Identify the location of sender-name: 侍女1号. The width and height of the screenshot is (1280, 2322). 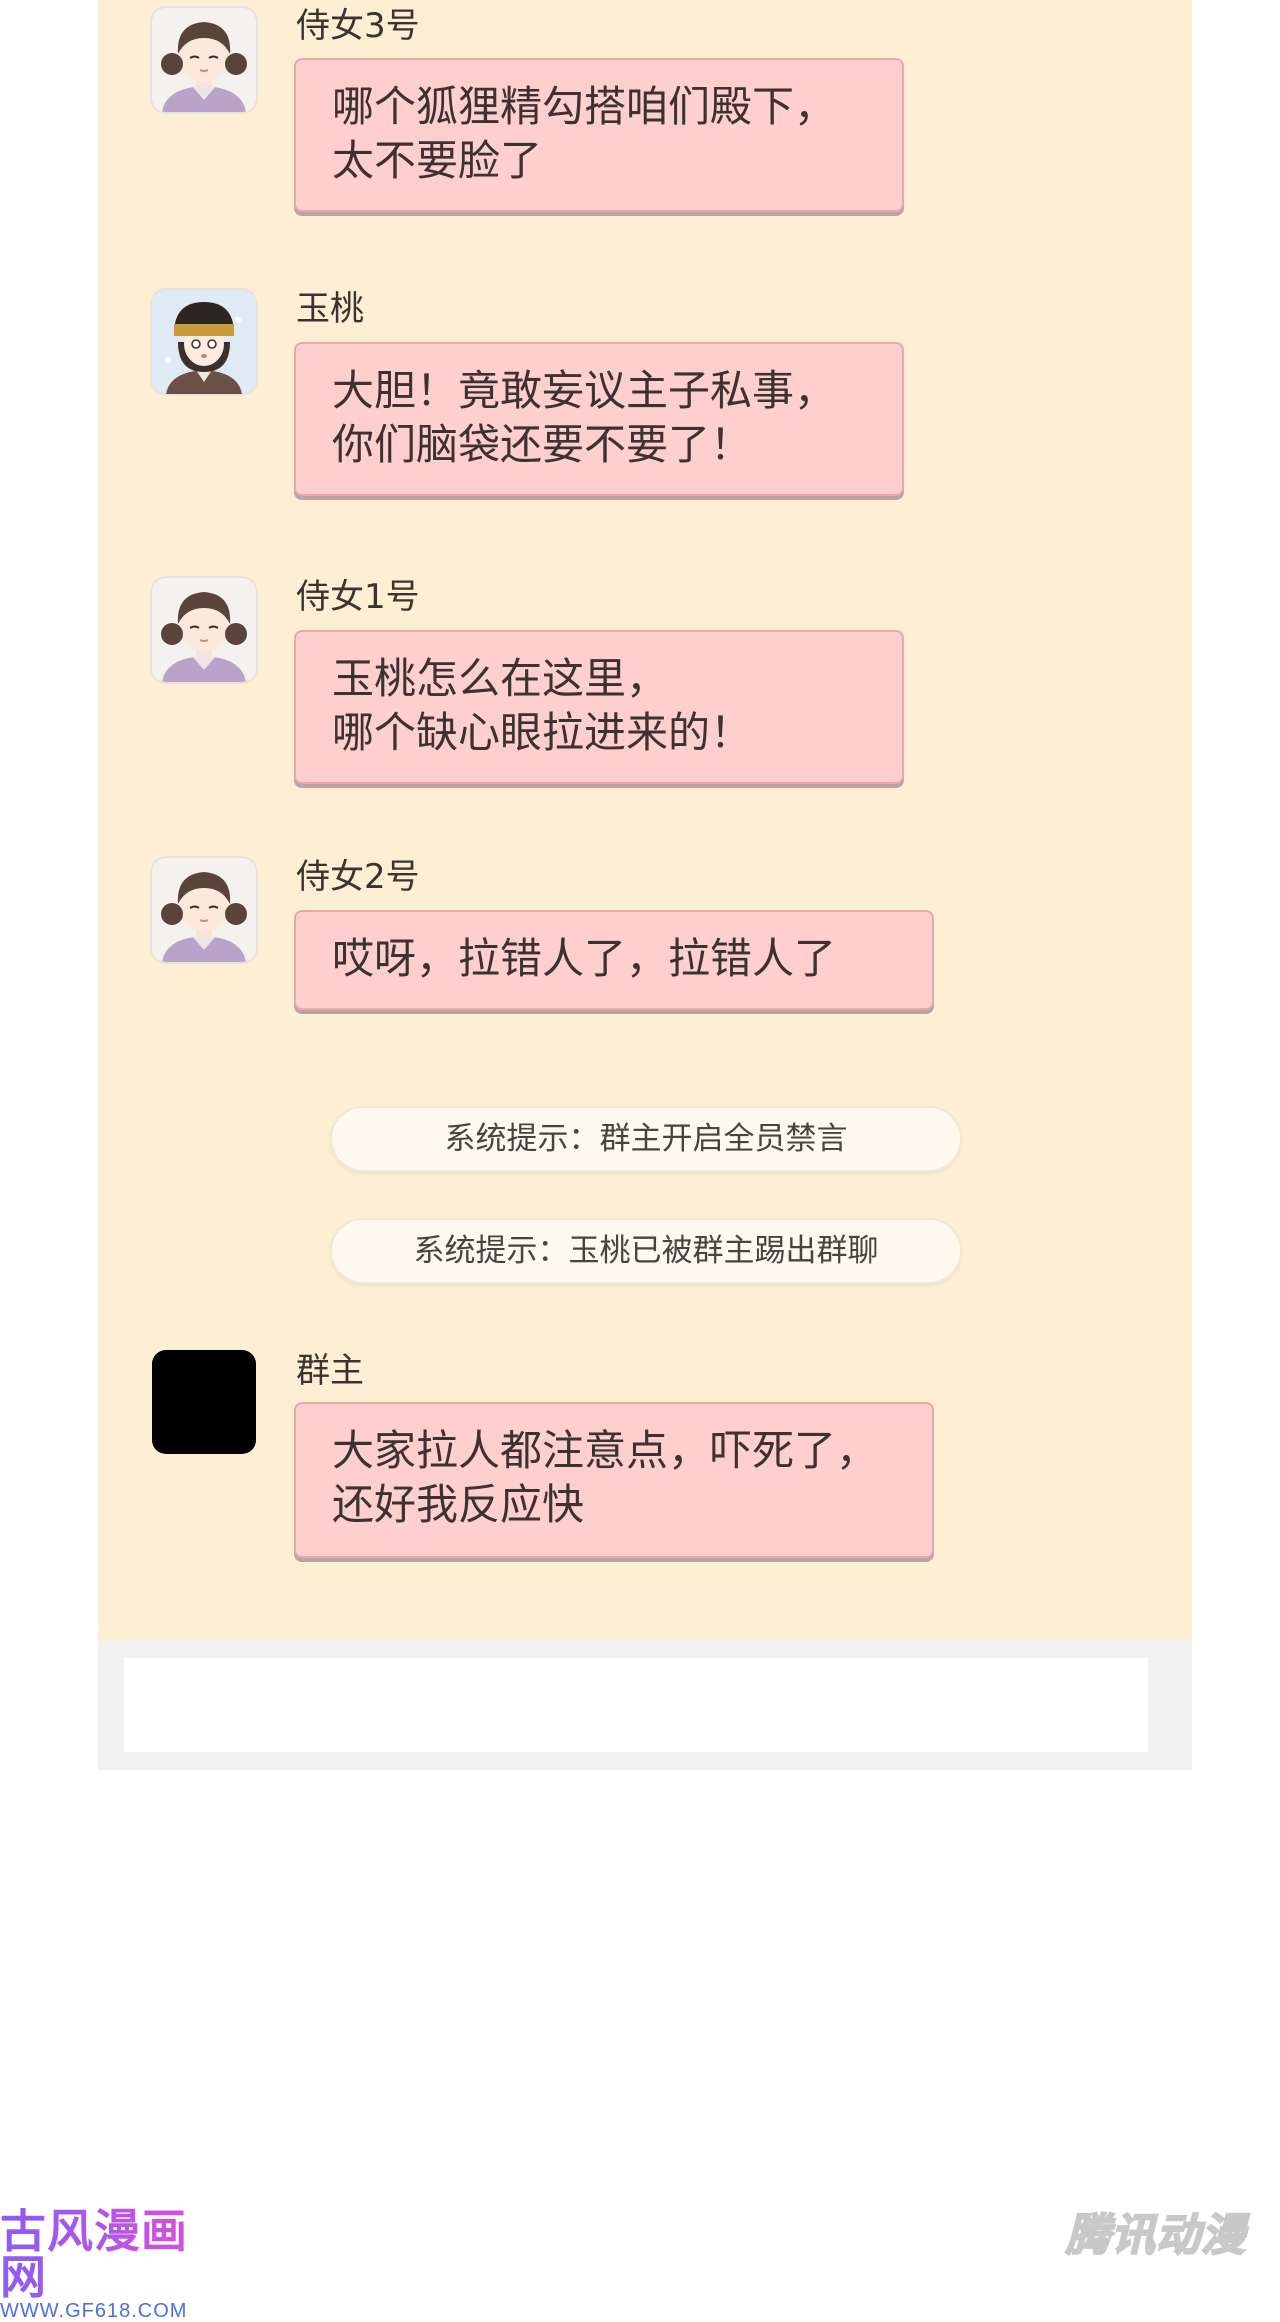
(358, 597).